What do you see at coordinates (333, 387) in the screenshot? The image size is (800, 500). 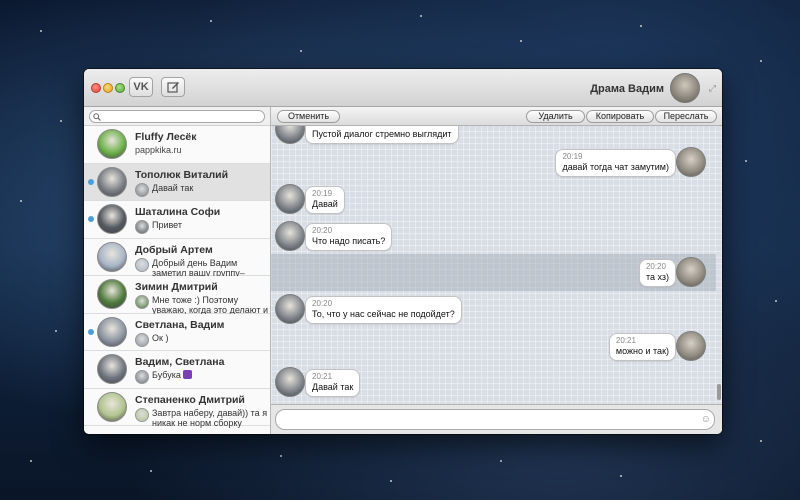 I see `message-text: Давай так` at bounding box center [333, 387].